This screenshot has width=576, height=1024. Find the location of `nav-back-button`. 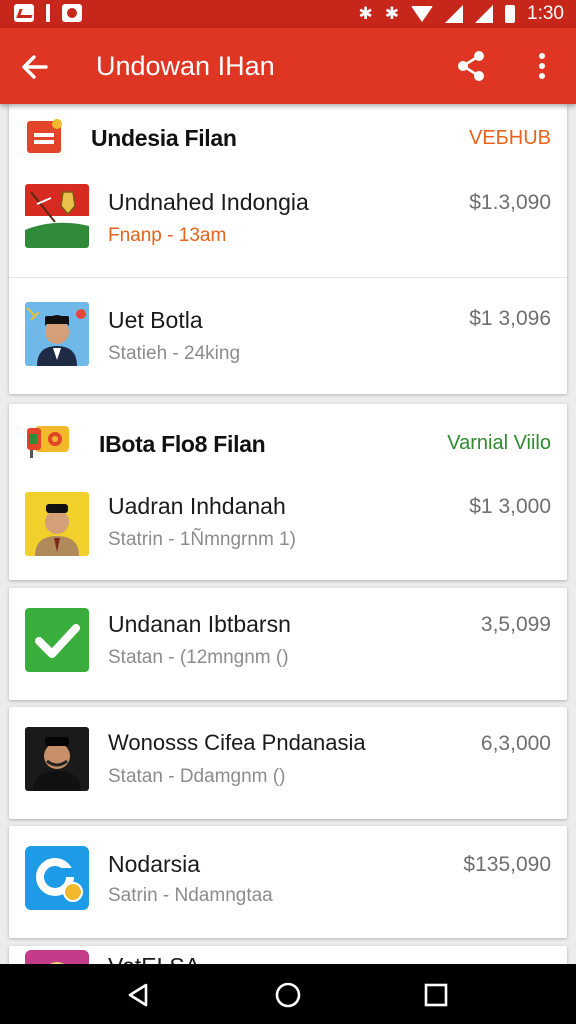

nav-back-button is located at coordinates (138, 995).